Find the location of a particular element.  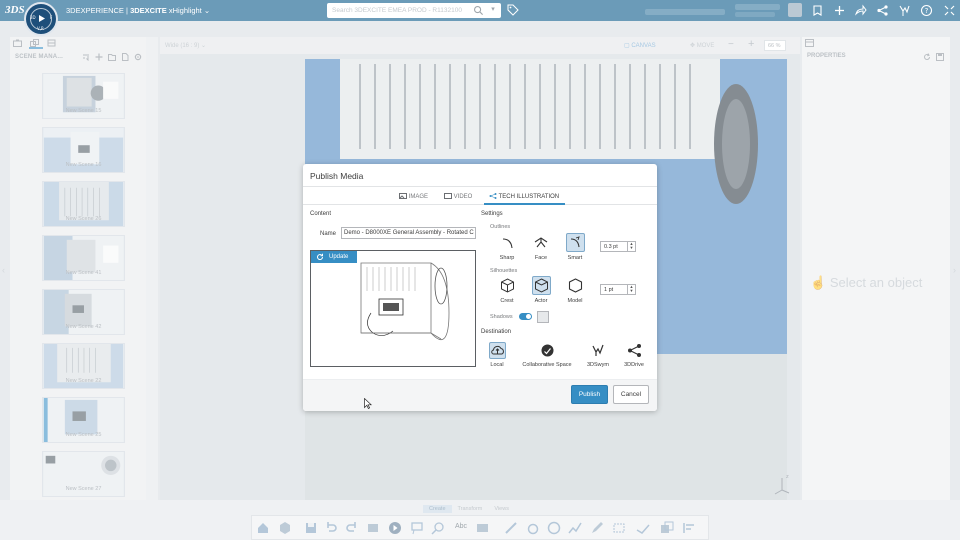

shadow-color-swatch is located at coordinates (543, 317).